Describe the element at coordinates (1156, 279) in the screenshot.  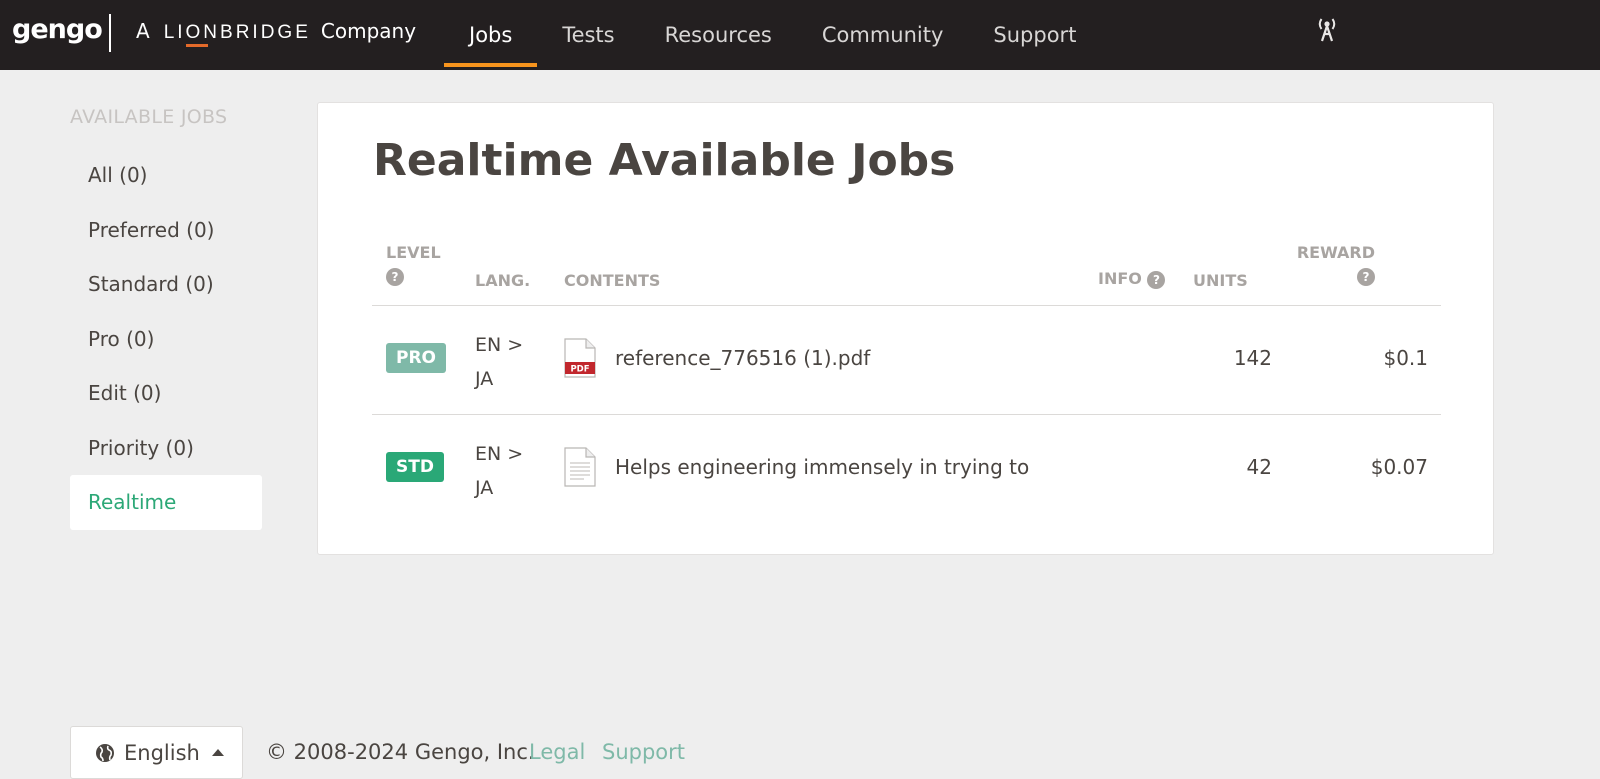
I see `info-help-icon: ?` at that location.